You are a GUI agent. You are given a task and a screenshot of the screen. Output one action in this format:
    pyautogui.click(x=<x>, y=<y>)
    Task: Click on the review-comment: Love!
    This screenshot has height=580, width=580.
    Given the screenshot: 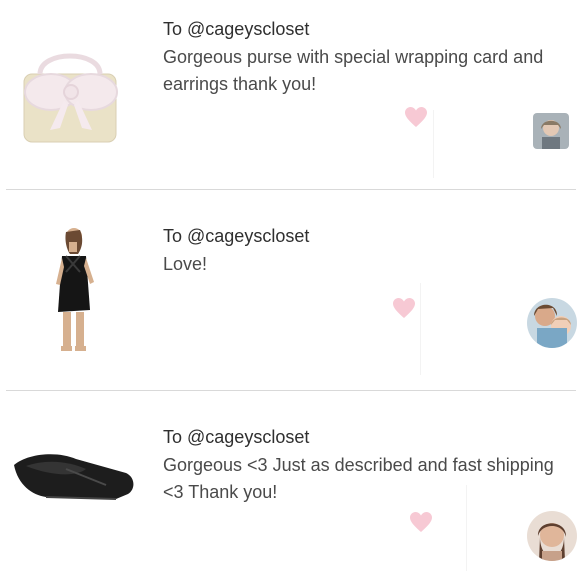 What is the action you would take?
    pyautogui.click(x=185, y=264)
    